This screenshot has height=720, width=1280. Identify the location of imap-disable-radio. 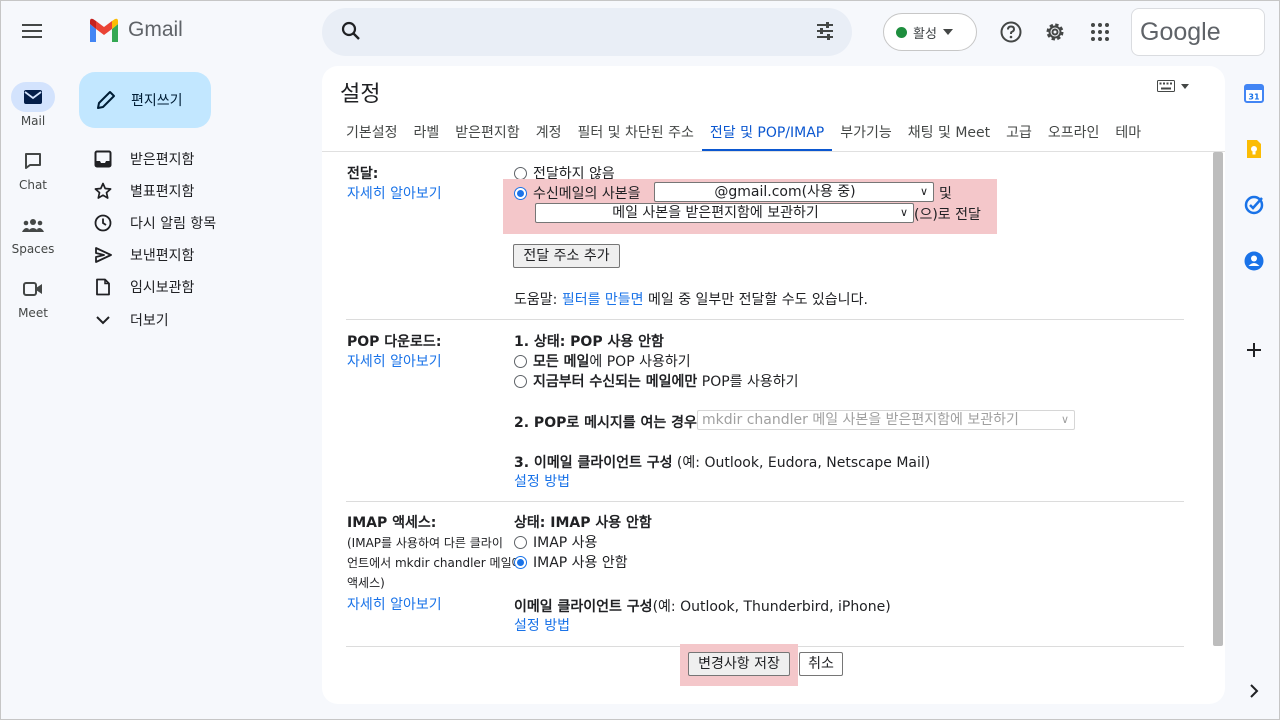
(520, 562).